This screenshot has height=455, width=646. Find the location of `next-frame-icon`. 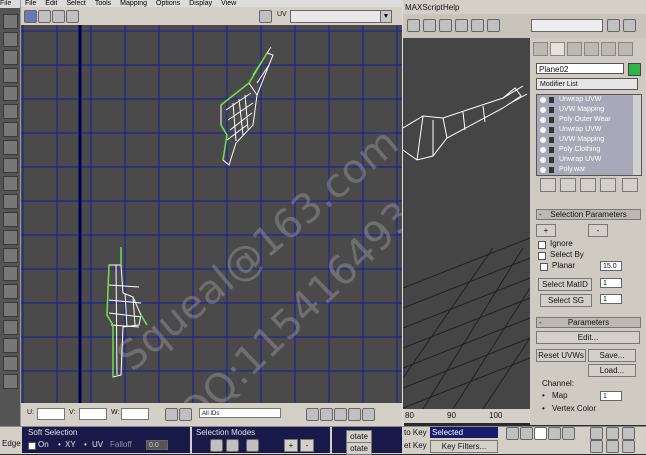

next-frame-icon is located at coordinates (554, 433).